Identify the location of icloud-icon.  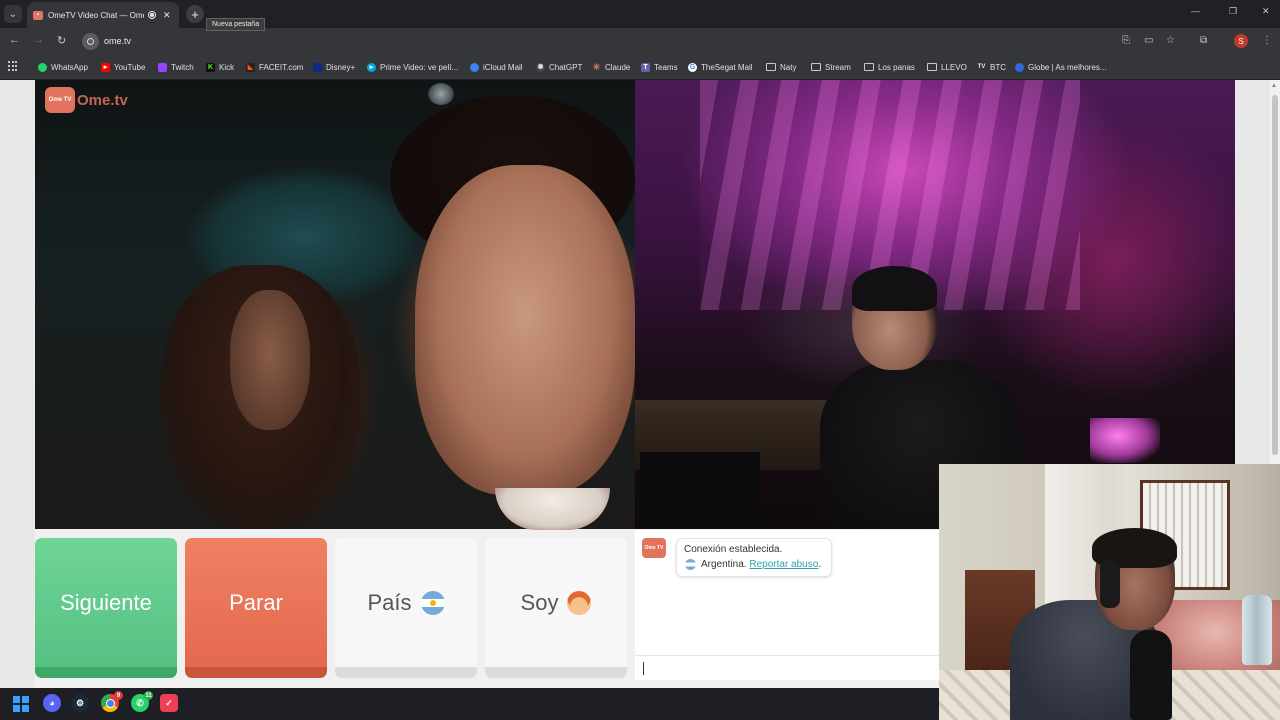
(474, 67).